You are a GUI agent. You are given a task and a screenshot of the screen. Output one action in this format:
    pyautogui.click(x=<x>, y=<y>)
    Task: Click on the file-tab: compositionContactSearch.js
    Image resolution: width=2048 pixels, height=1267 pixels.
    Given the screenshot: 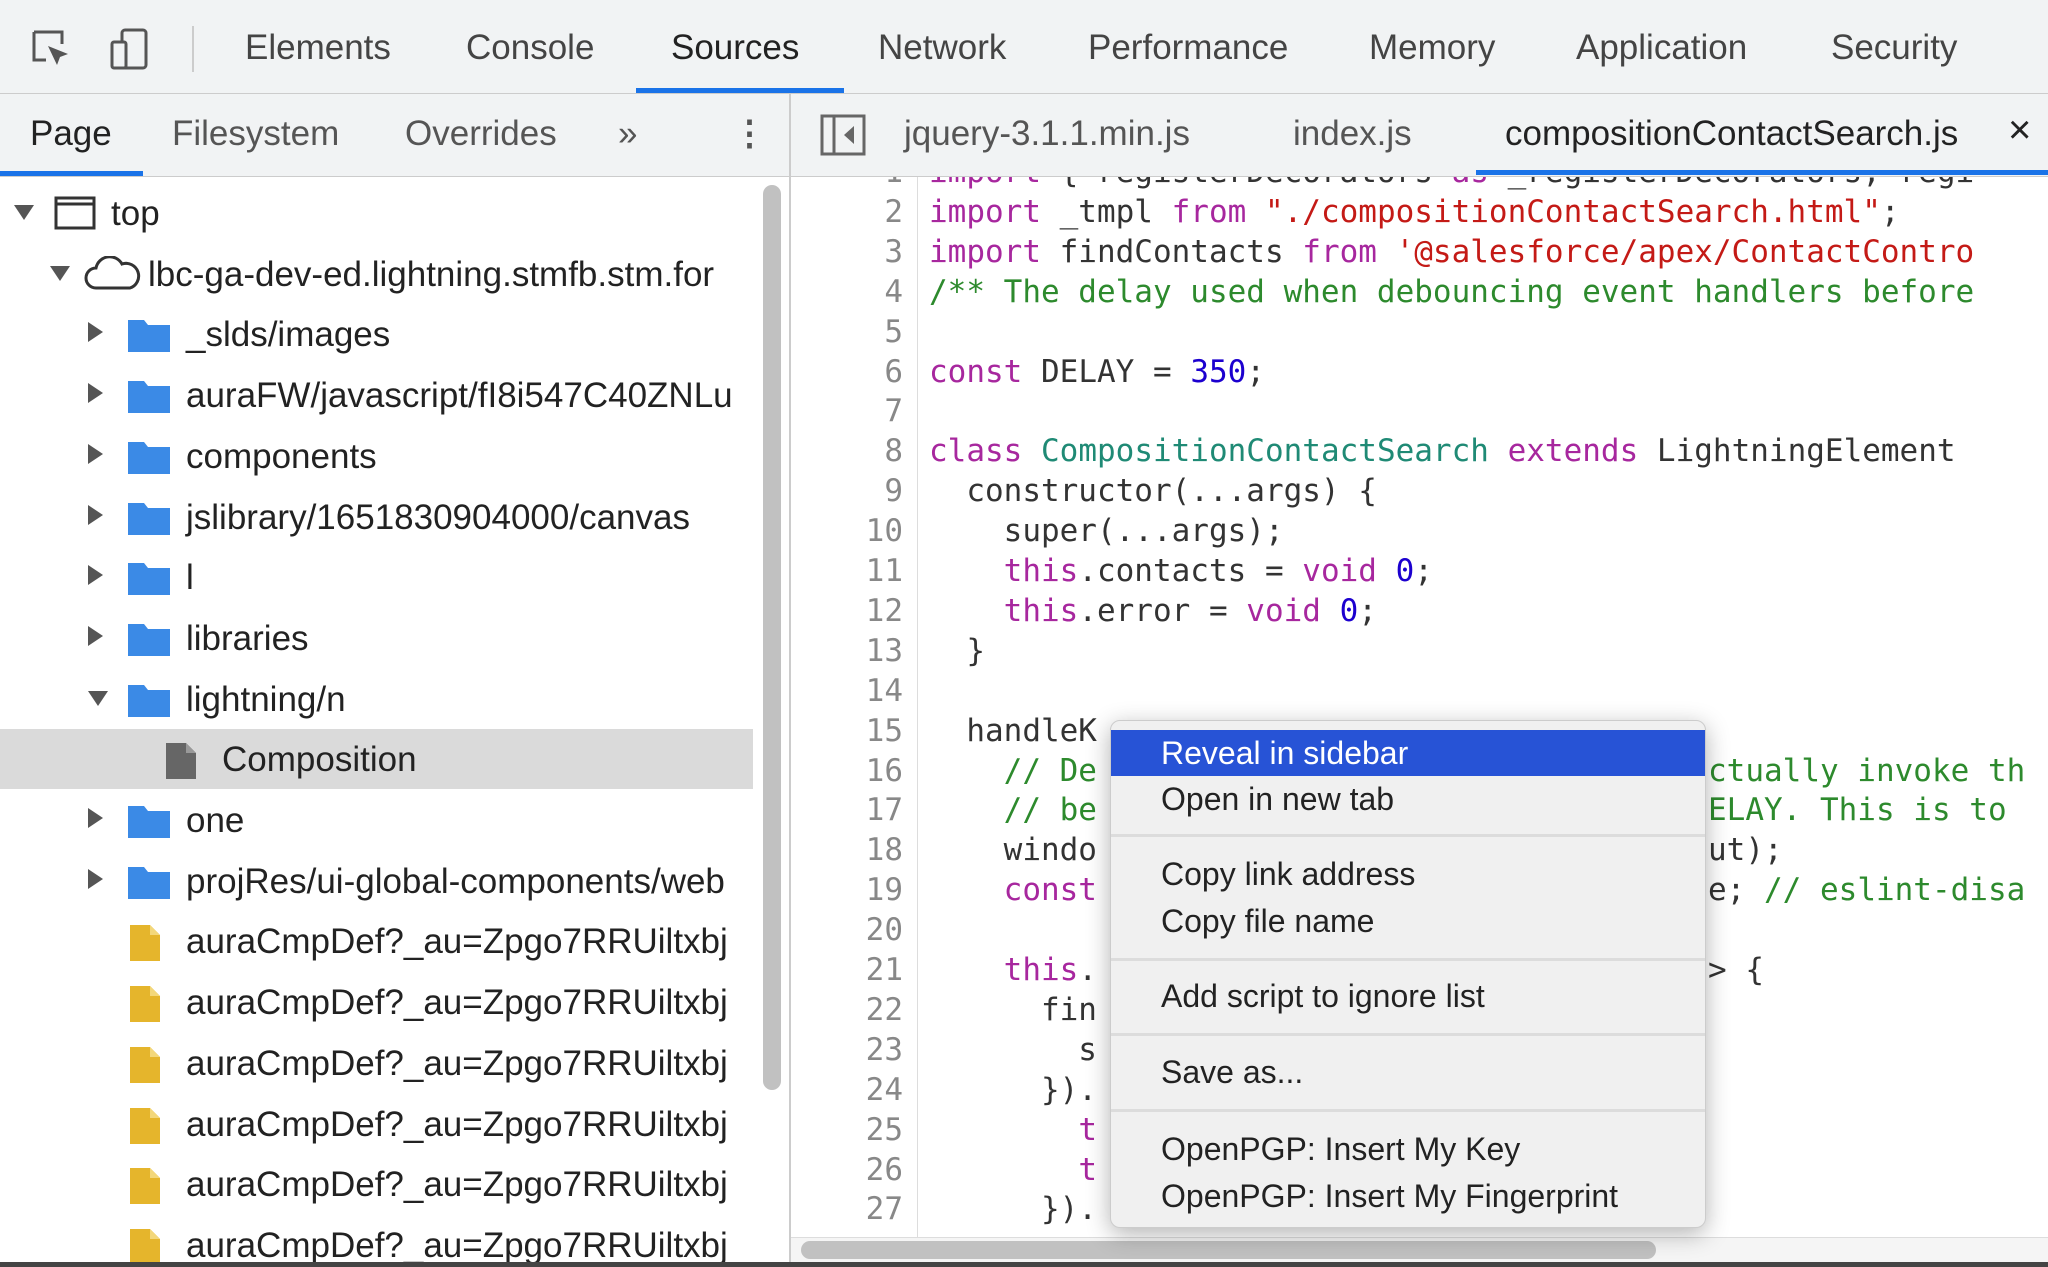 What is the action you would take?
    pyautogui.click(x=1731, y=134)
    